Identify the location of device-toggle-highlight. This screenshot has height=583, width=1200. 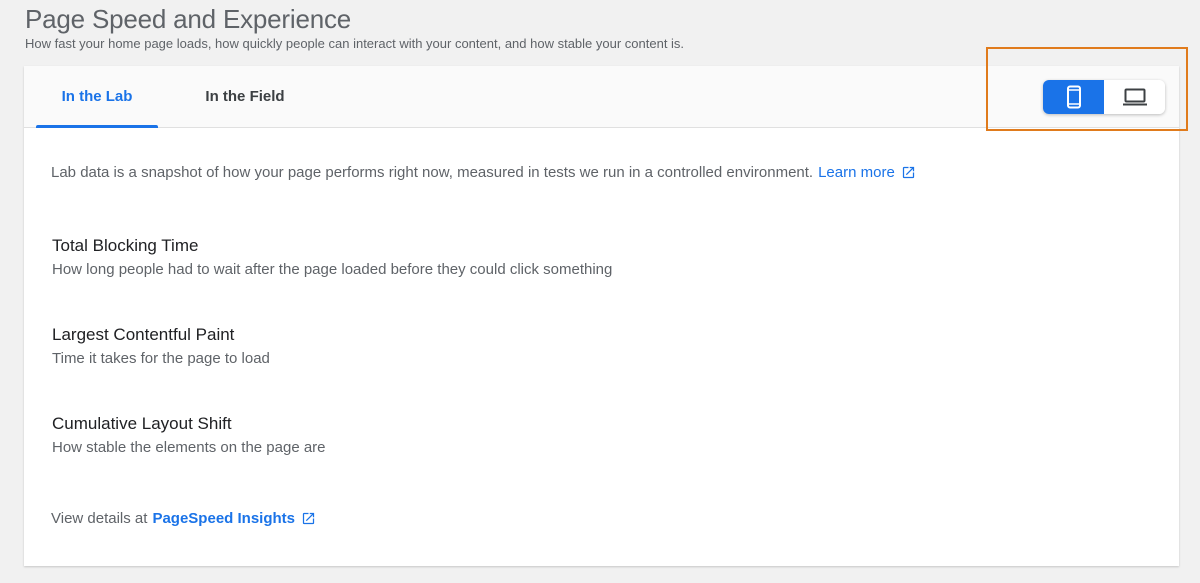
(1087, 89).